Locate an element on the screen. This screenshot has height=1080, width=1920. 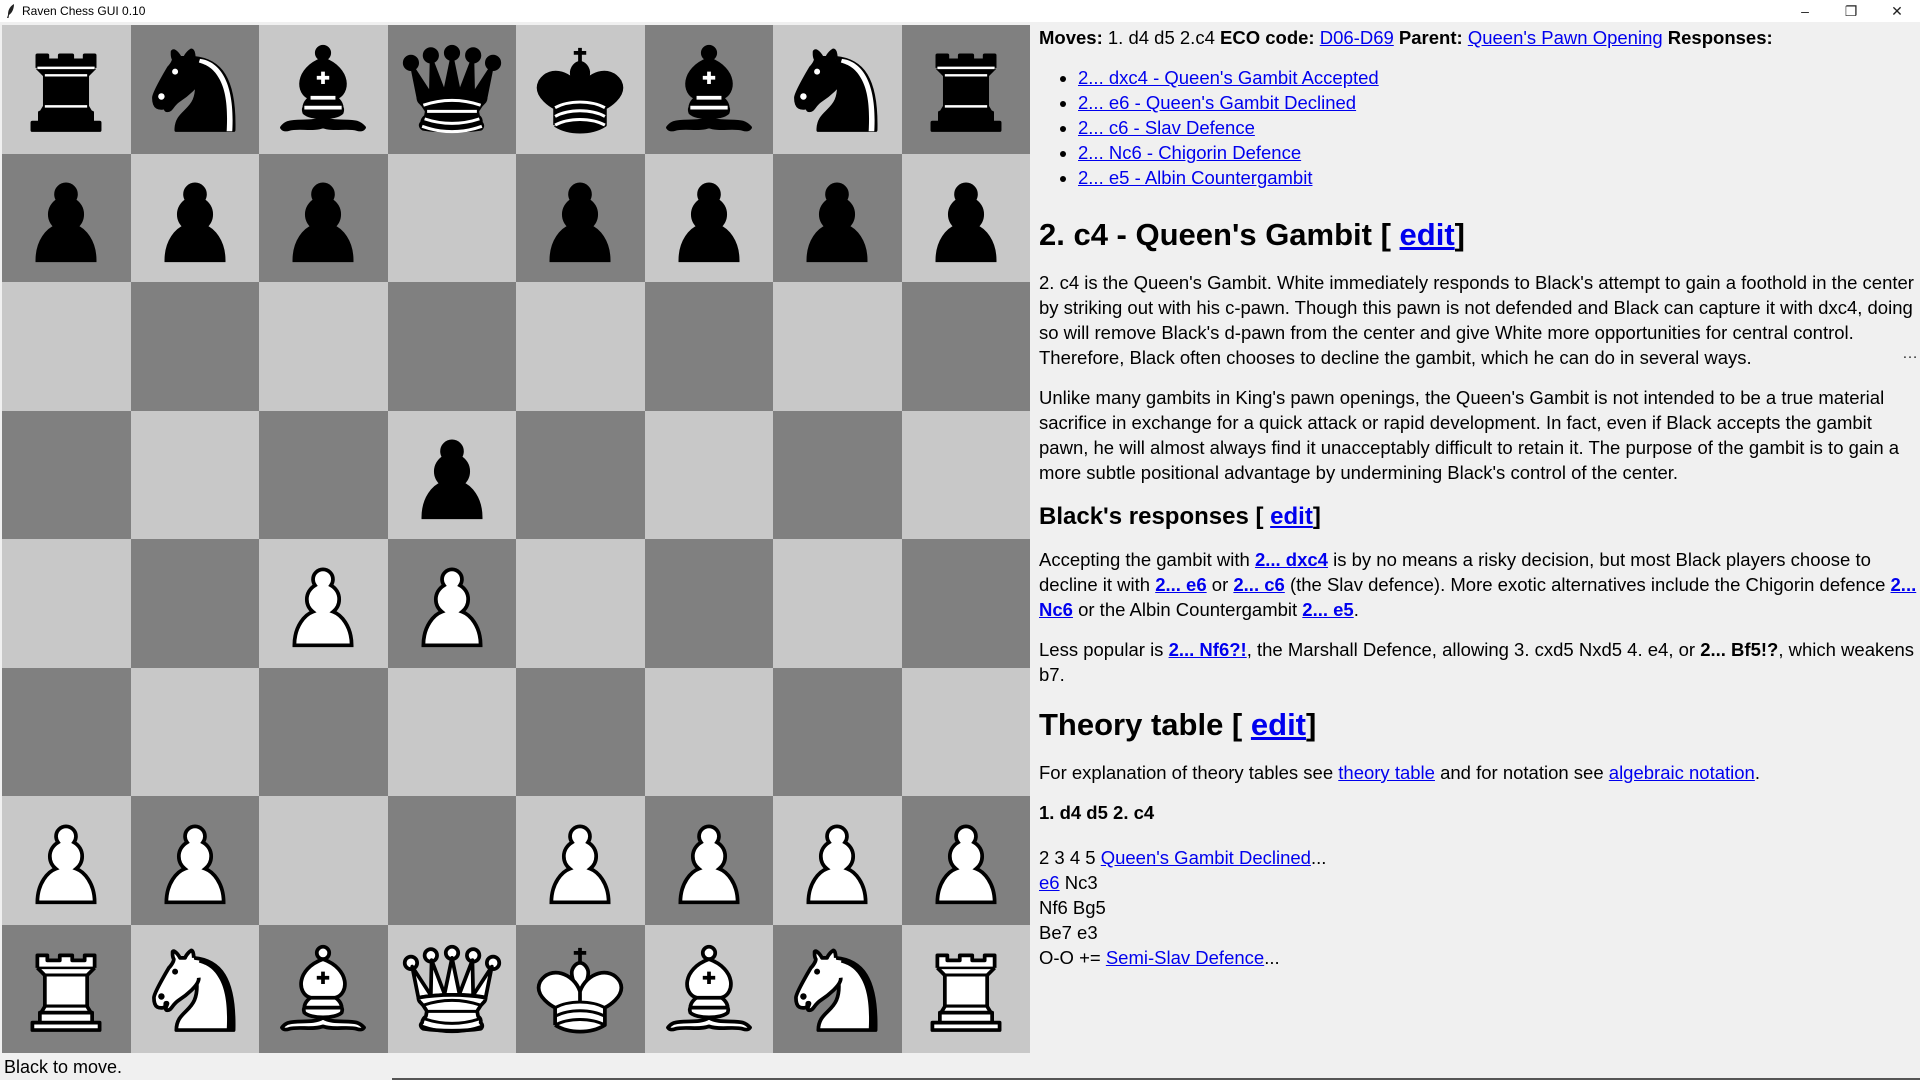
square-d4 is located at coordinates (451, 603).